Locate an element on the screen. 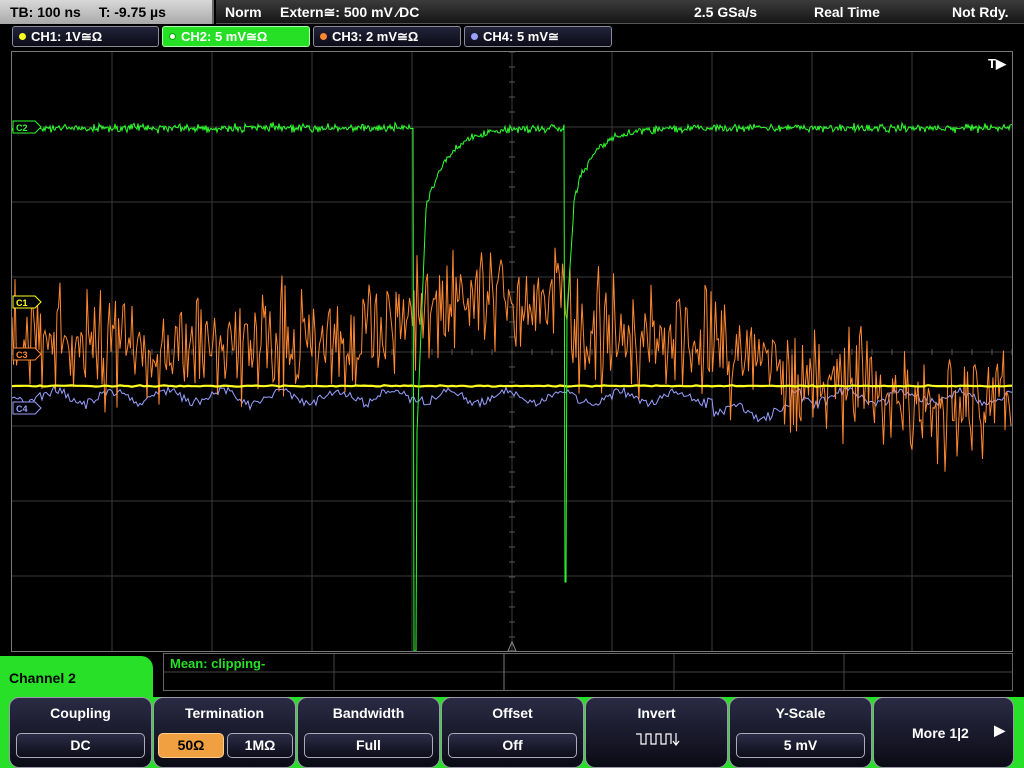 Image resolution: width=1024 pixels, height=768 pixels. arrow-right-icon: ▶ is located at coordinates (999, 730).